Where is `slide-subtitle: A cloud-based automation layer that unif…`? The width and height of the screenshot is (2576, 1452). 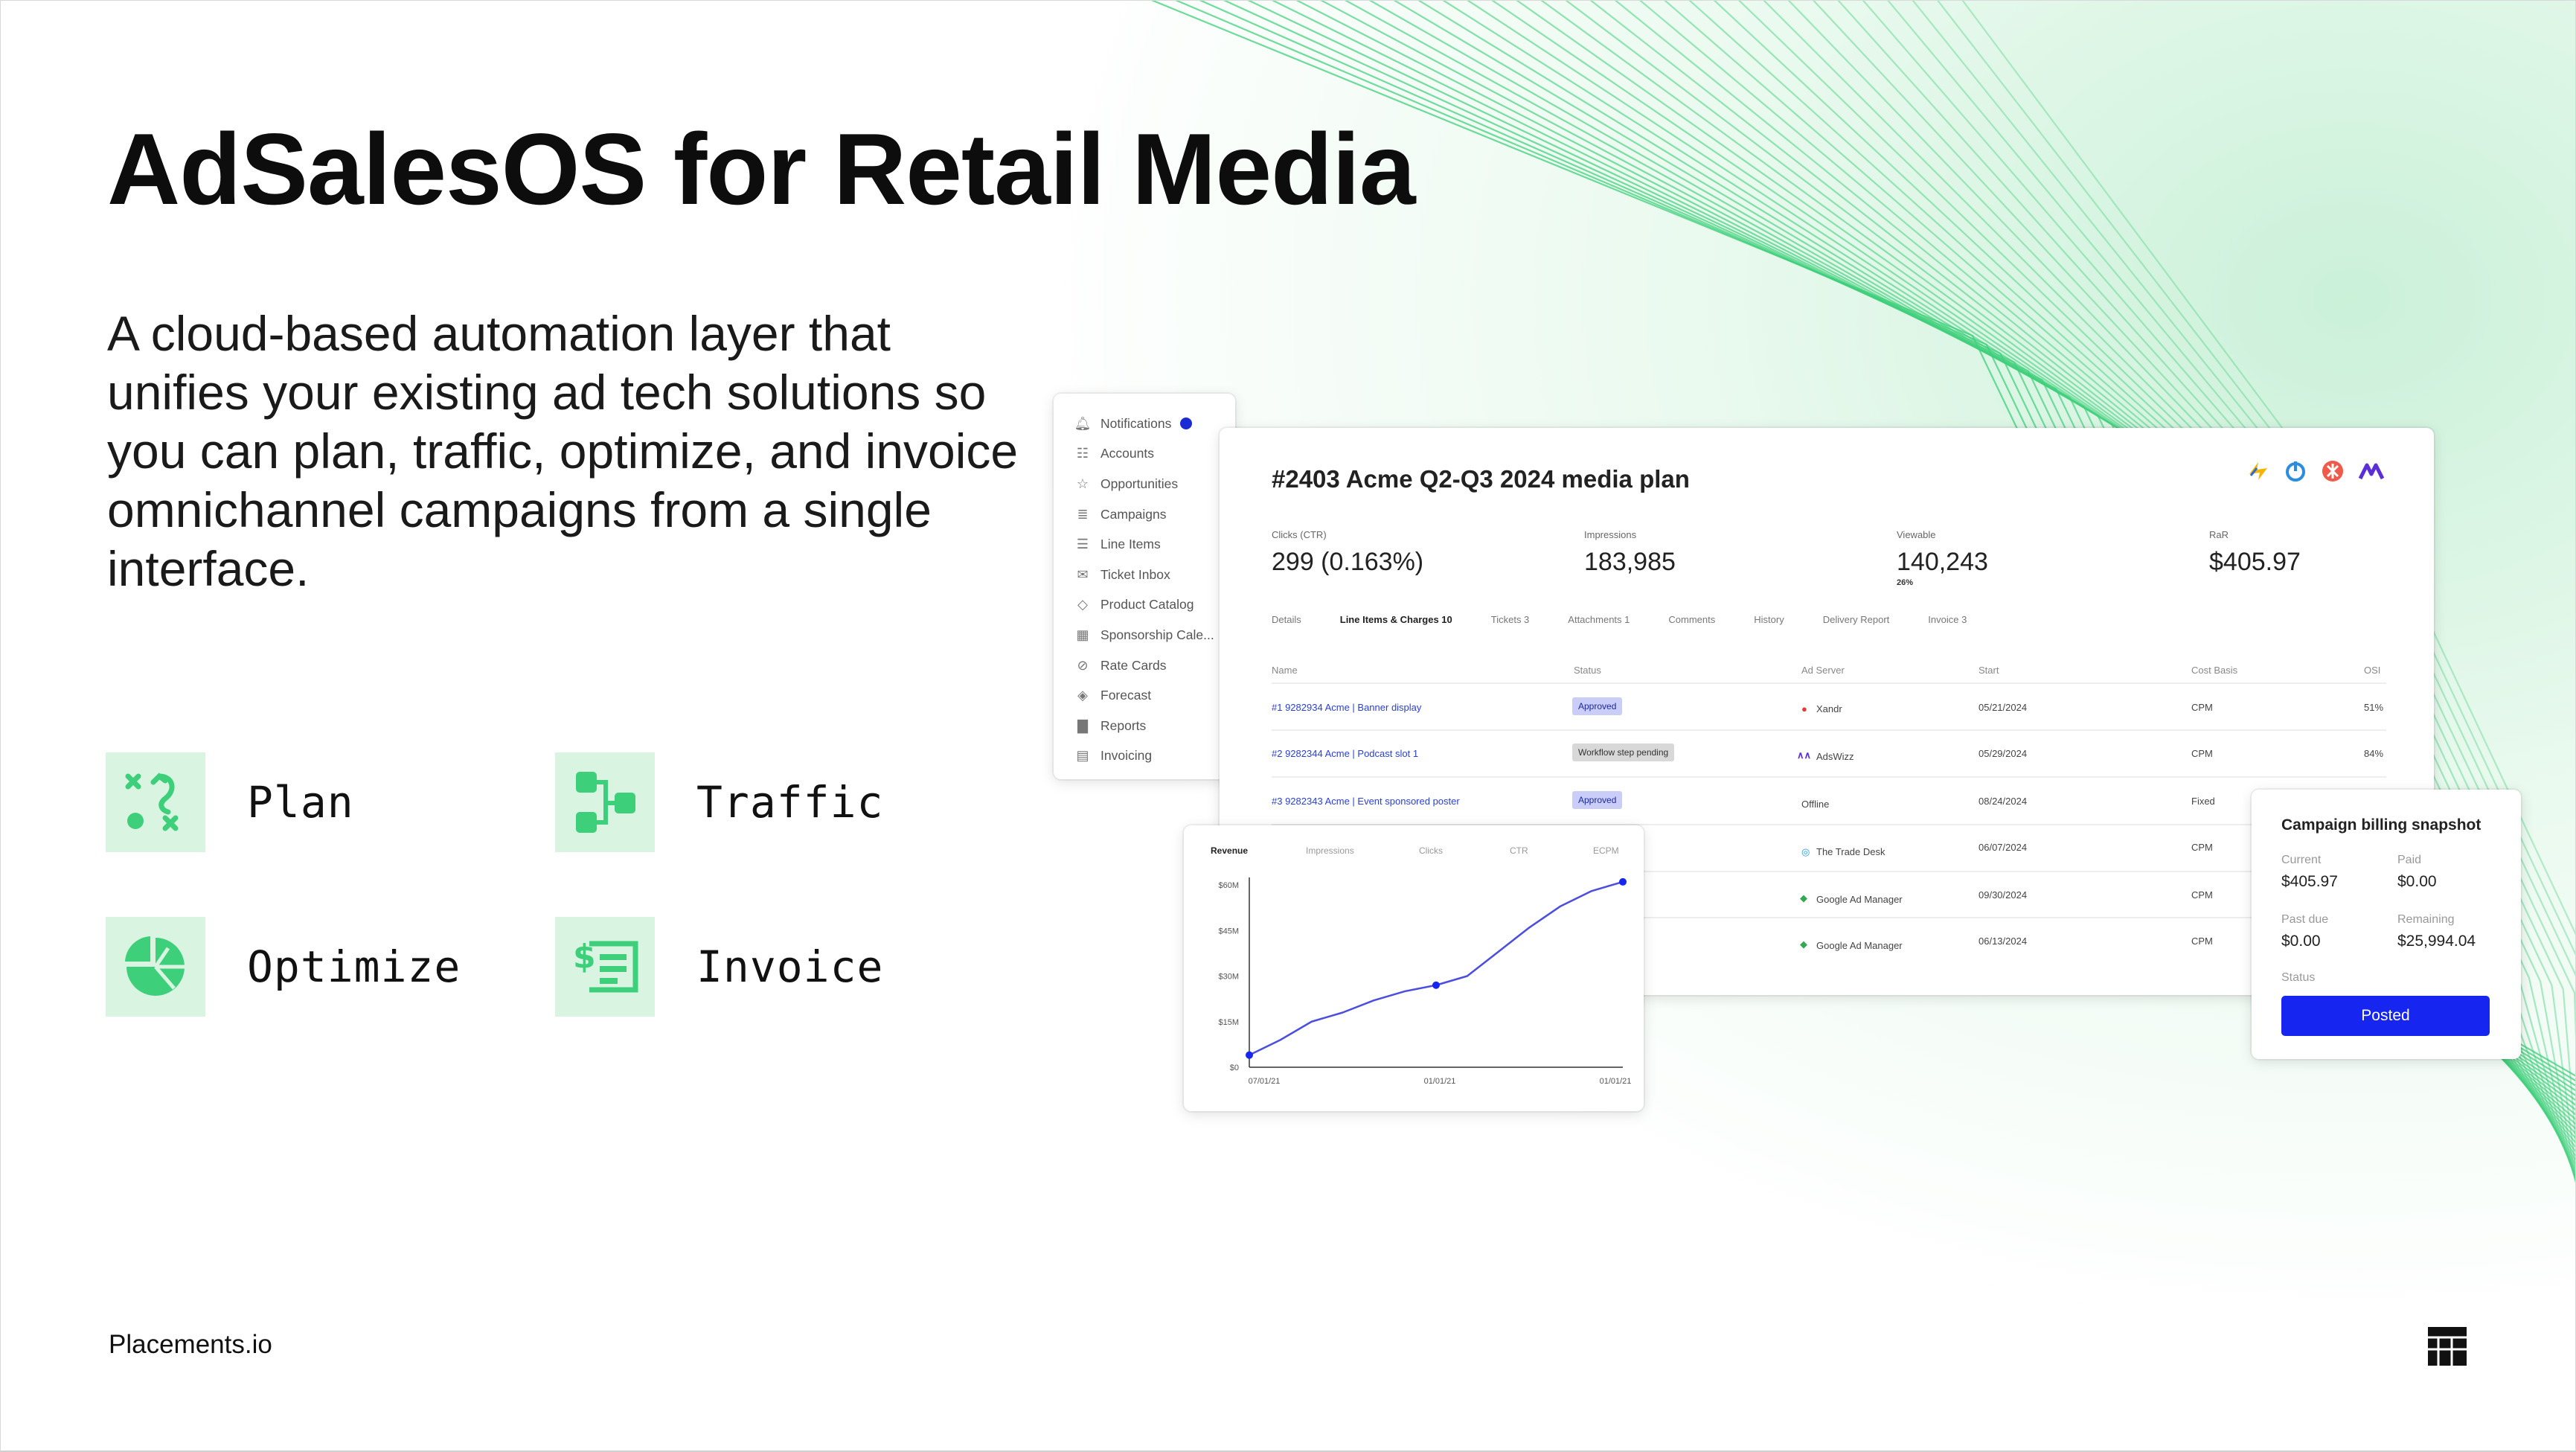 slide-subtitle: A cloud-based automation layer that unif… is located at coordinates (563, 451).